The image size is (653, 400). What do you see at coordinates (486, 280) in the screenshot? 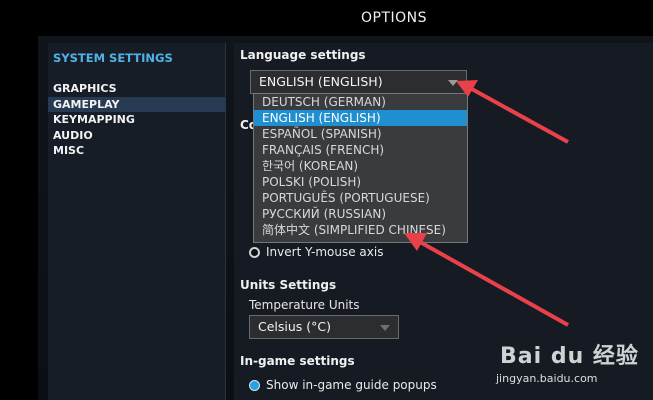
I see `arrow-to-chinese-option` at bounding box center [486, 280].